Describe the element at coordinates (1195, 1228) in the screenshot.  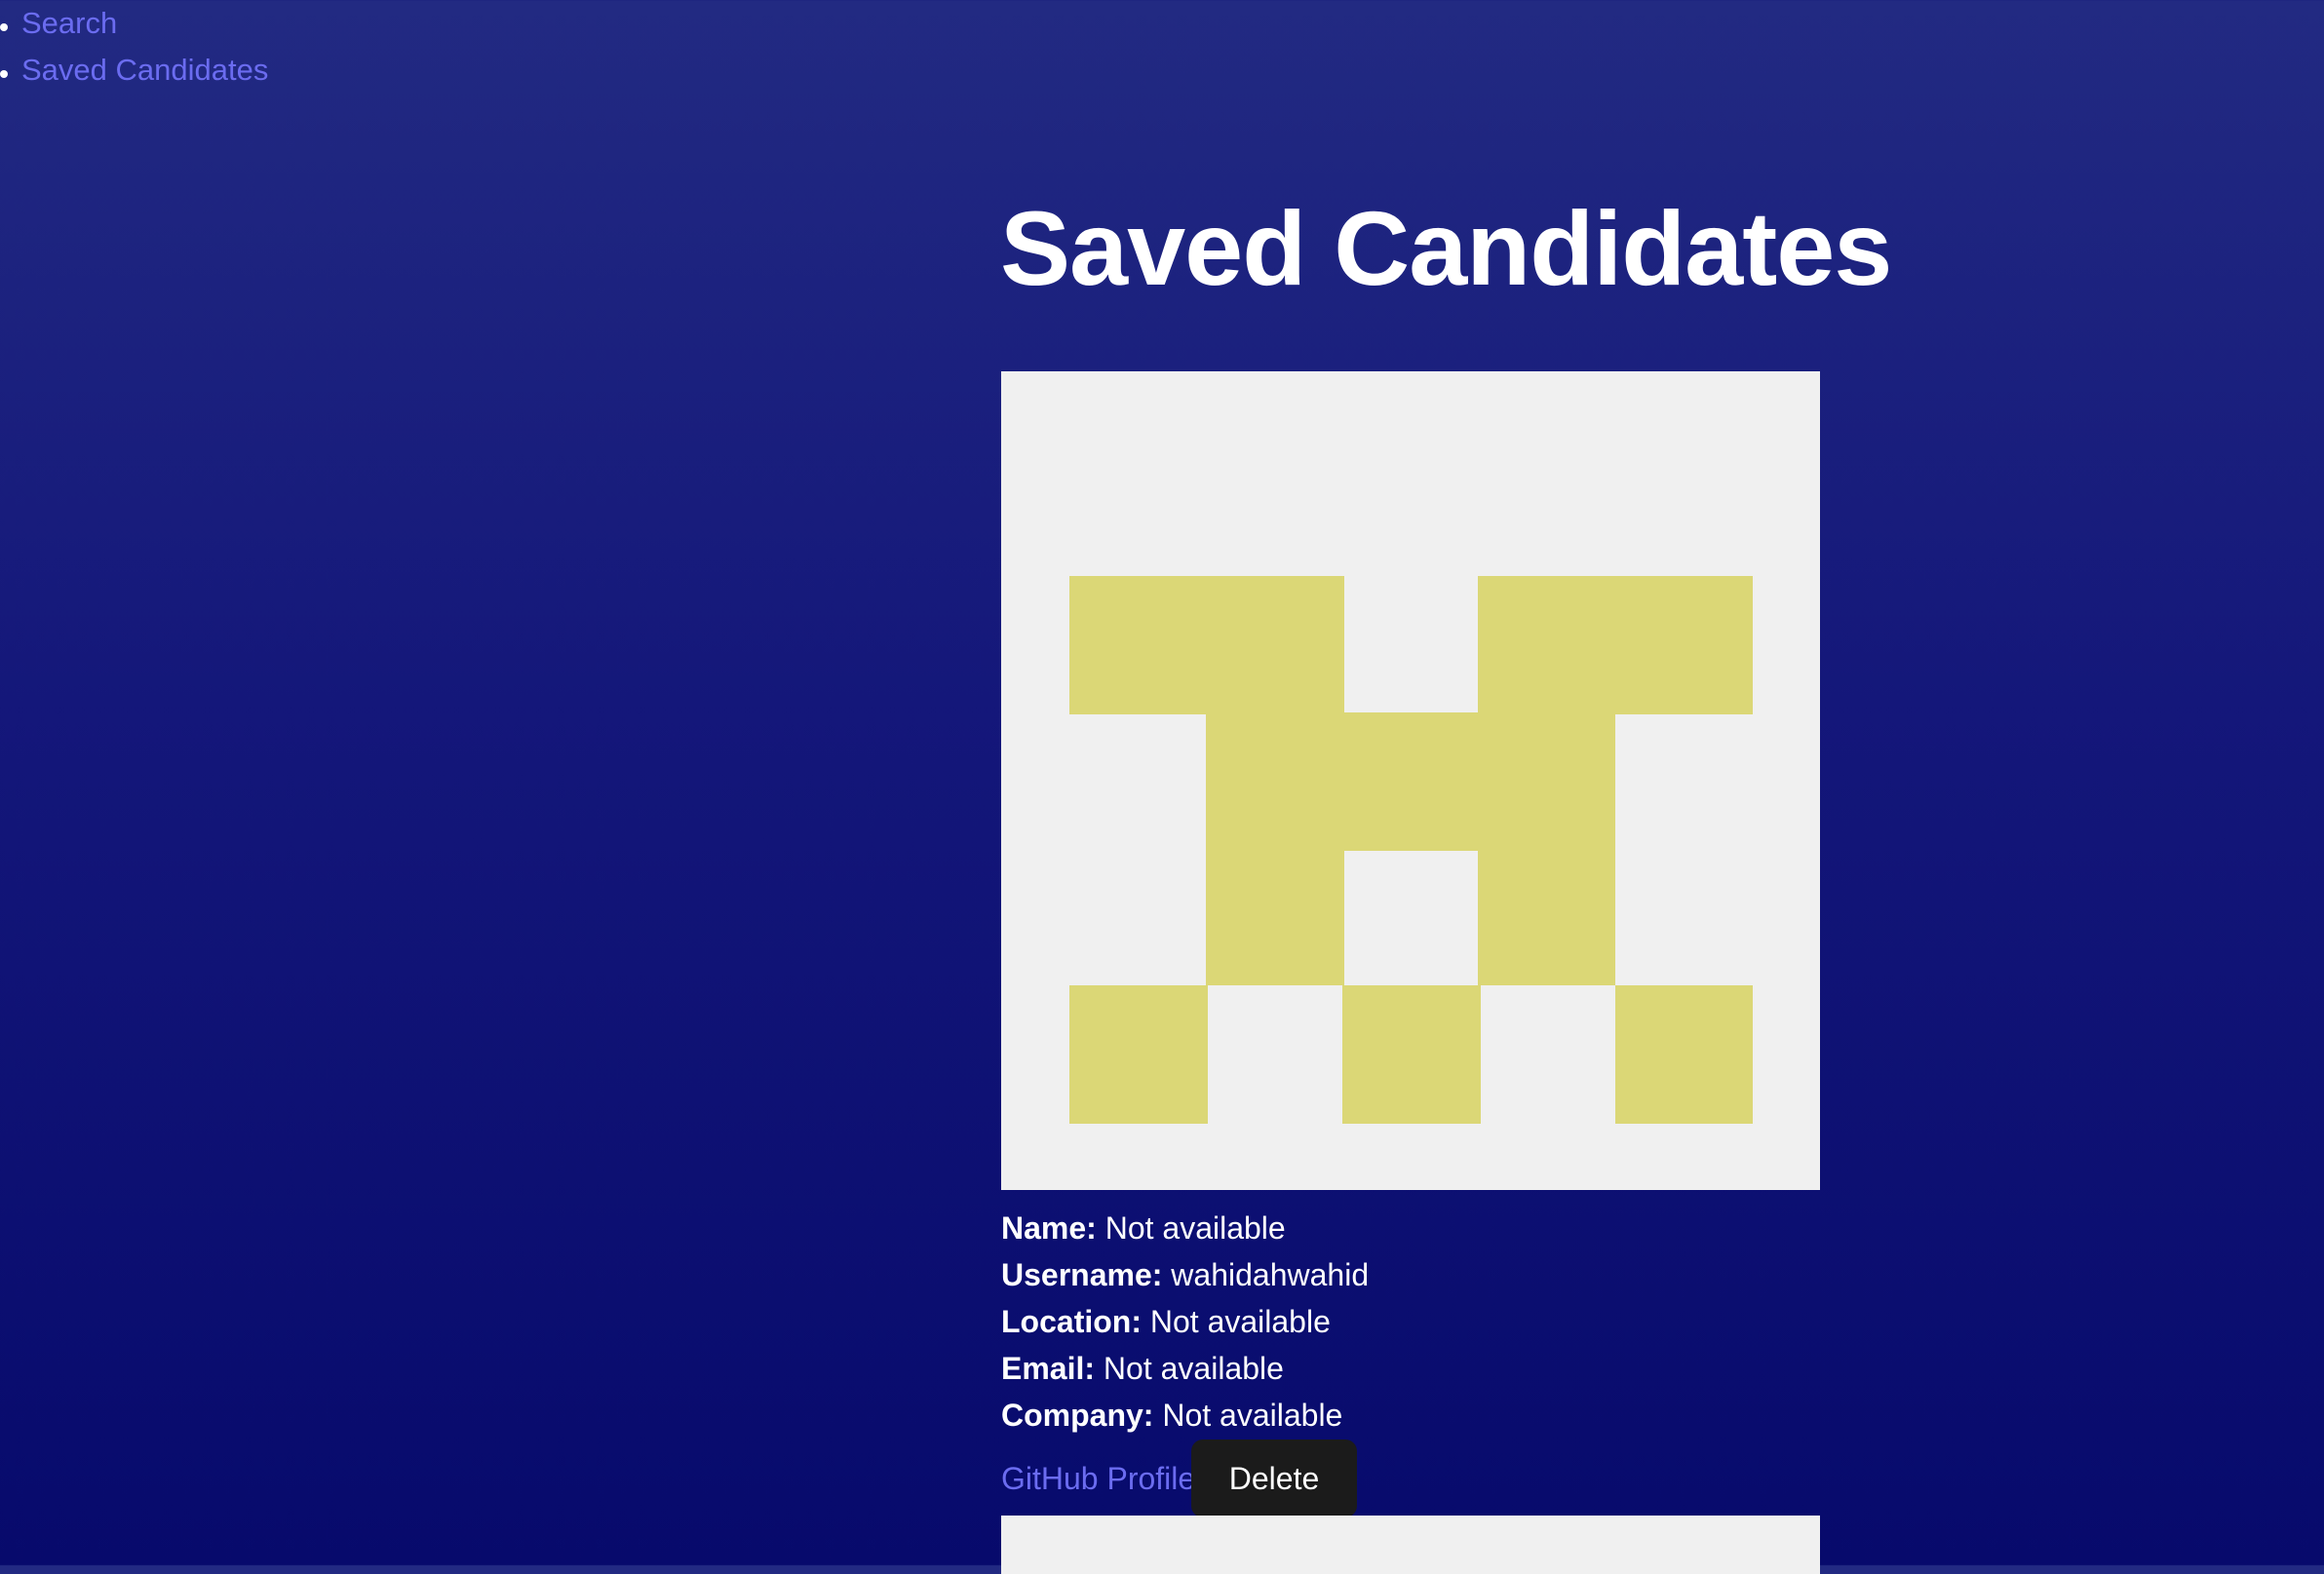
I see `name-value: Not available` at that location.